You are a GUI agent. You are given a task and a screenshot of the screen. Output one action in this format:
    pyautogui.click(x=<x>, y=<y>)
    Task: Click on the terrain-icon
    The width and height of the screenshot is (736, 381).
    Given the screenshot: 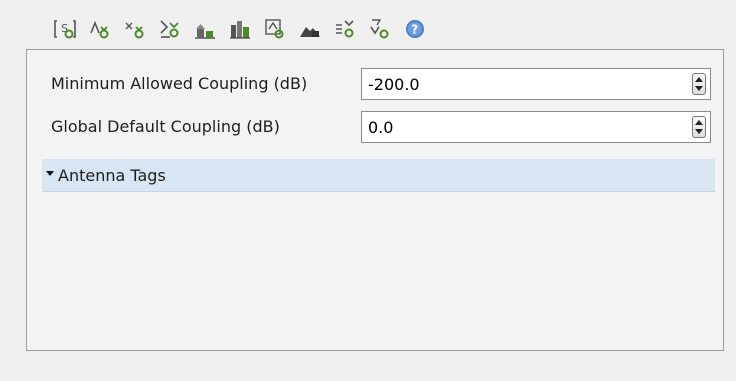 What is the action you would take?
    pyautogui.click(x=310, y=29)
    